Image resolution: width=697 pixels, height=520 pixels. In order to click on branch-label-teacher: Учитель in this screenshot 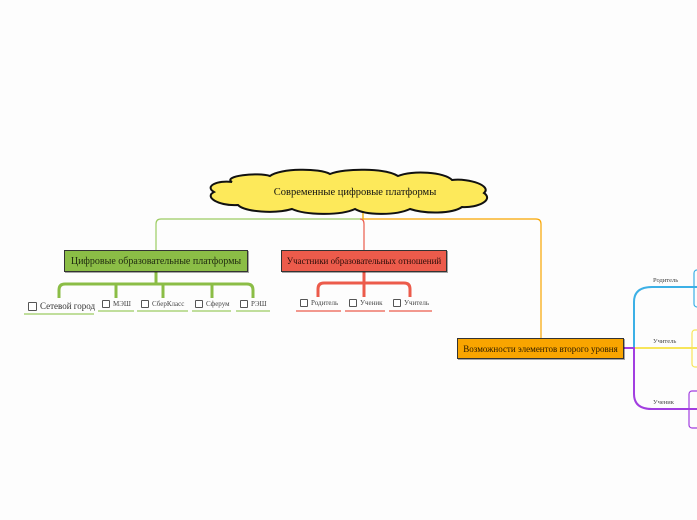, I will do `click(664, 341)`.